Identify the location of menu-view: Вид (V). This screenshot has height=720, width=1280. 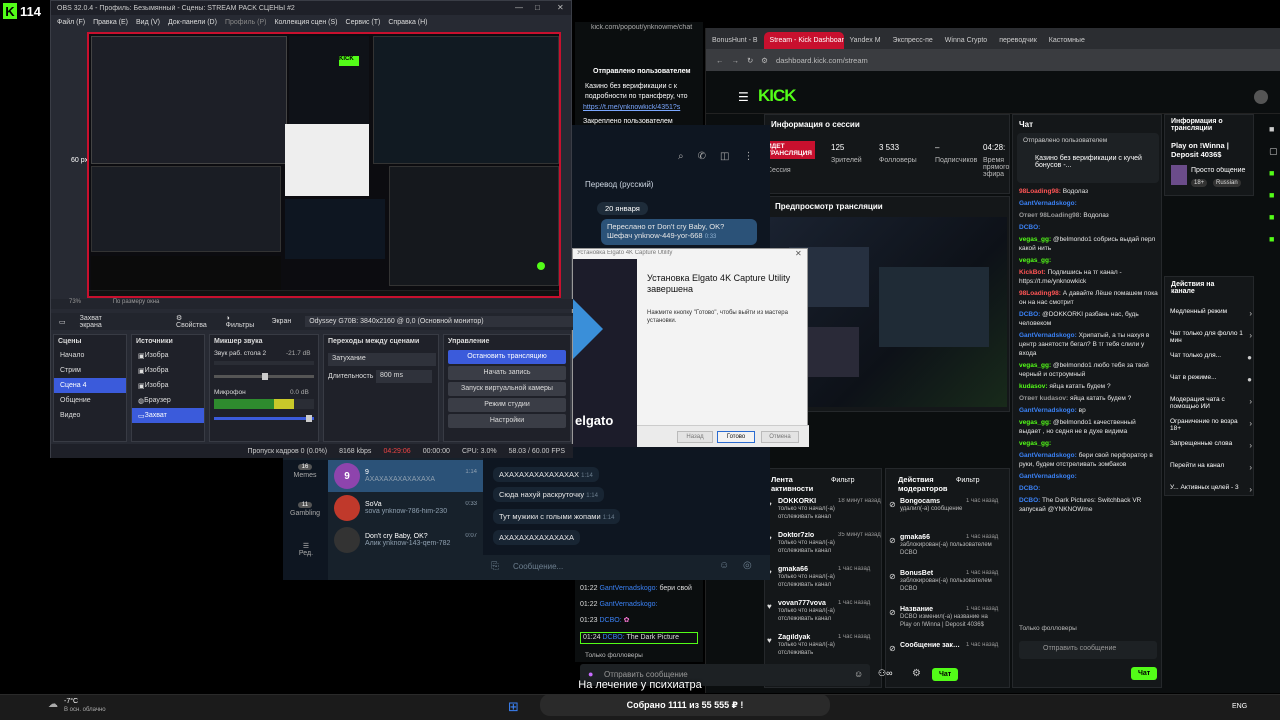
(148, 22).